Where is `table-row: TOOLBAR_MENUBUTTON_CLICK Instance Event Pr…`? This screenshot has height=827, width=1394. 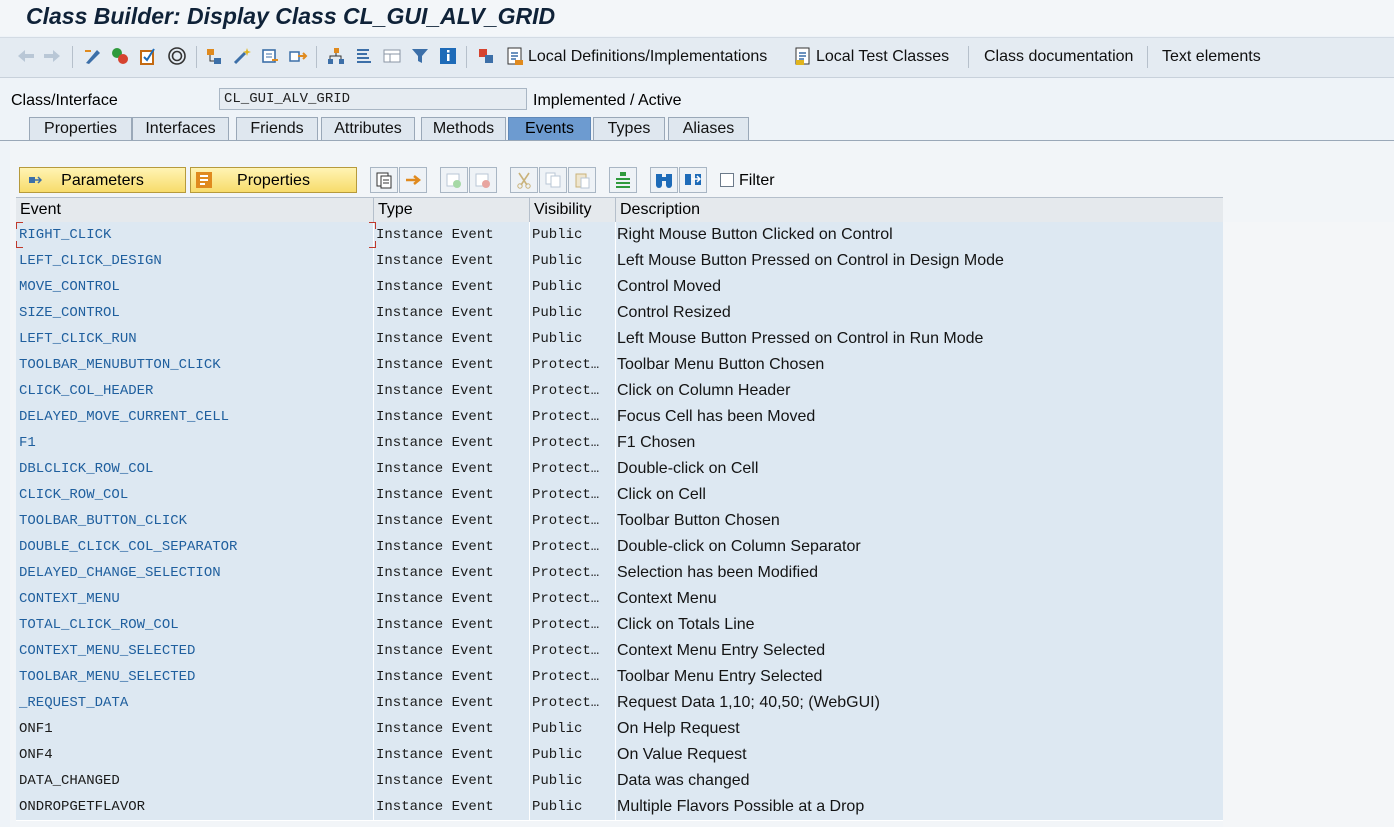
table-row: TOOLBAR_MENUBUTTON_CLICK Instance Event Pr… is located at coordinates (619, 365).